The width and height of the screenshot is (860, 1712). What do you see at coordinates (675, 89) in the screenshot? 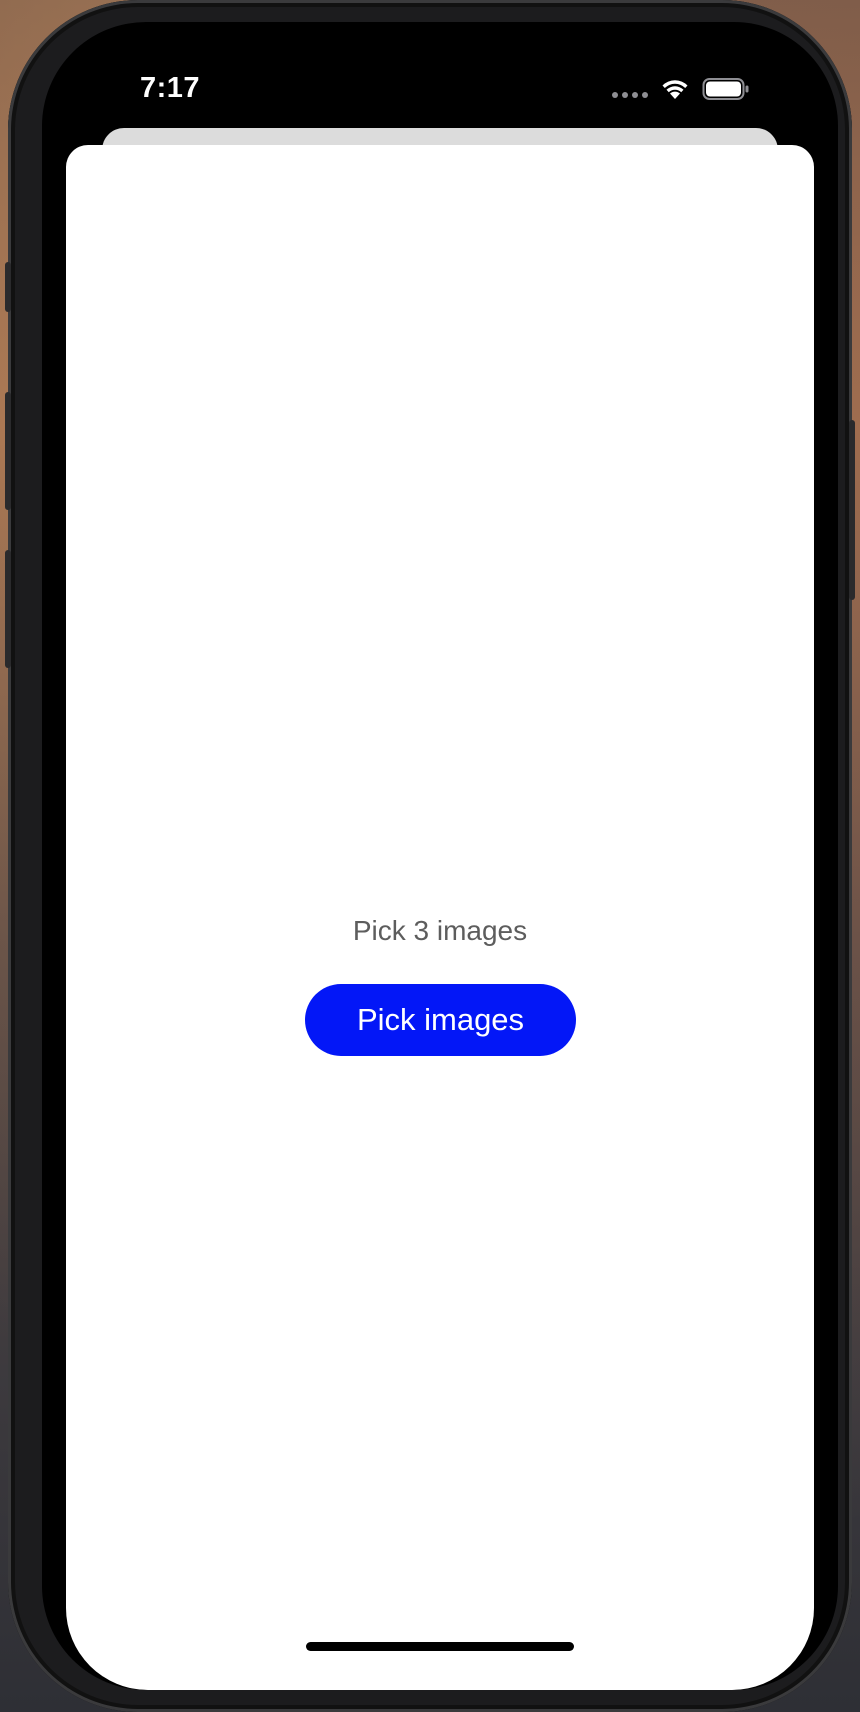
I see `wifi-icon` at bounding box center [675, 89].